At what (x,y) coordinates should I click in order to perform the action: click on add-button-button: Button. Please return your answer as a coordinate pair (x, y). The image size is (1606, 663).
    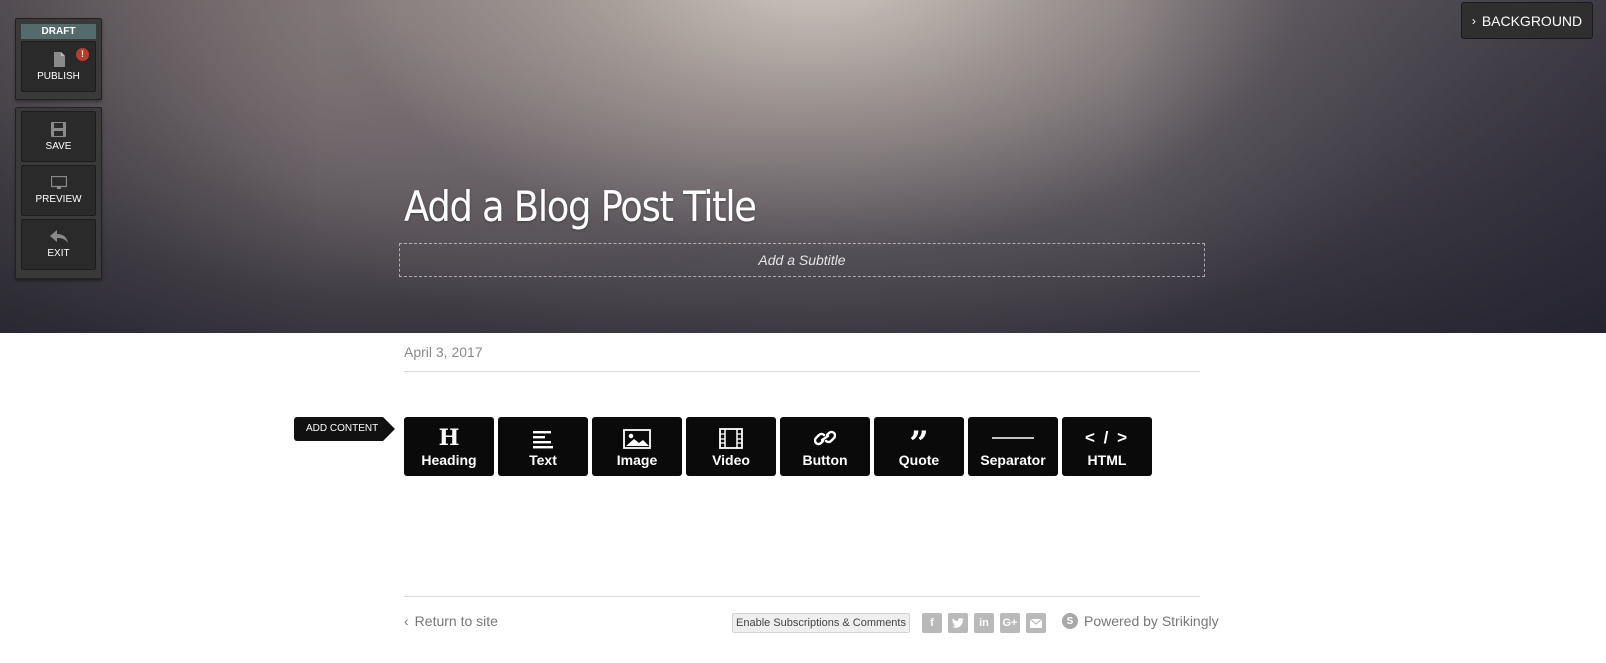
    Looking at the image, I should click on (825, 446).